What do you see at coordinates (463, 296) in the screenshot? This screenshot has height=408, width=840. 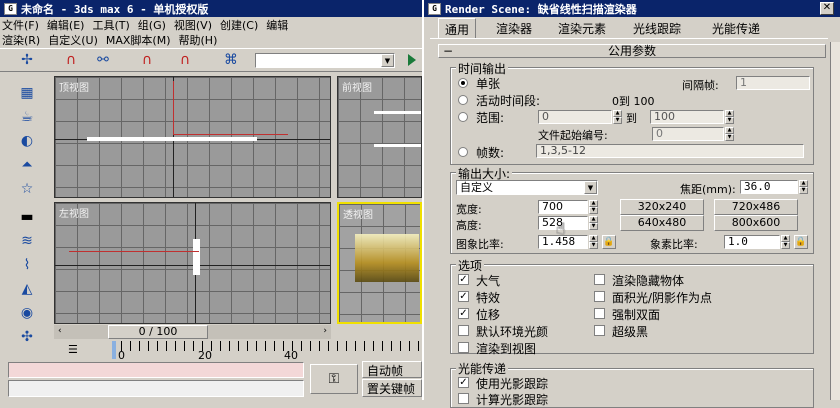 I see `check-effects: ✓` at bounding box center [463, 296].